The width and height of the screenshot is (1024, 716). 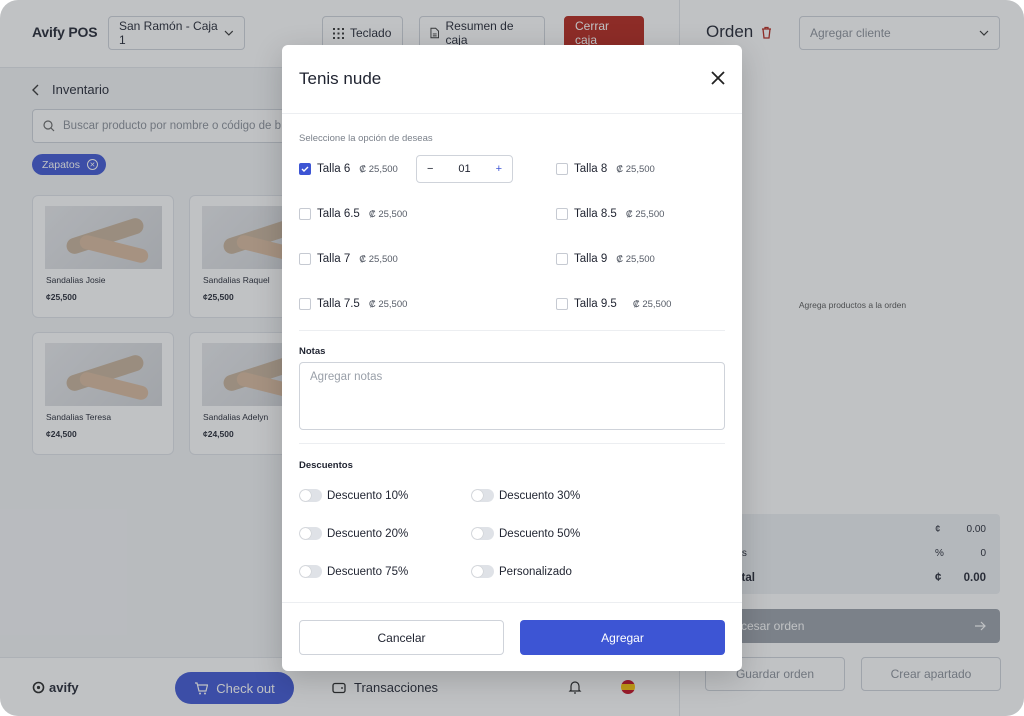 What do you see at coordinates (591, 259) in the screenshot?
I see `size-label: Talla 9` at bounding box center [591, 259].